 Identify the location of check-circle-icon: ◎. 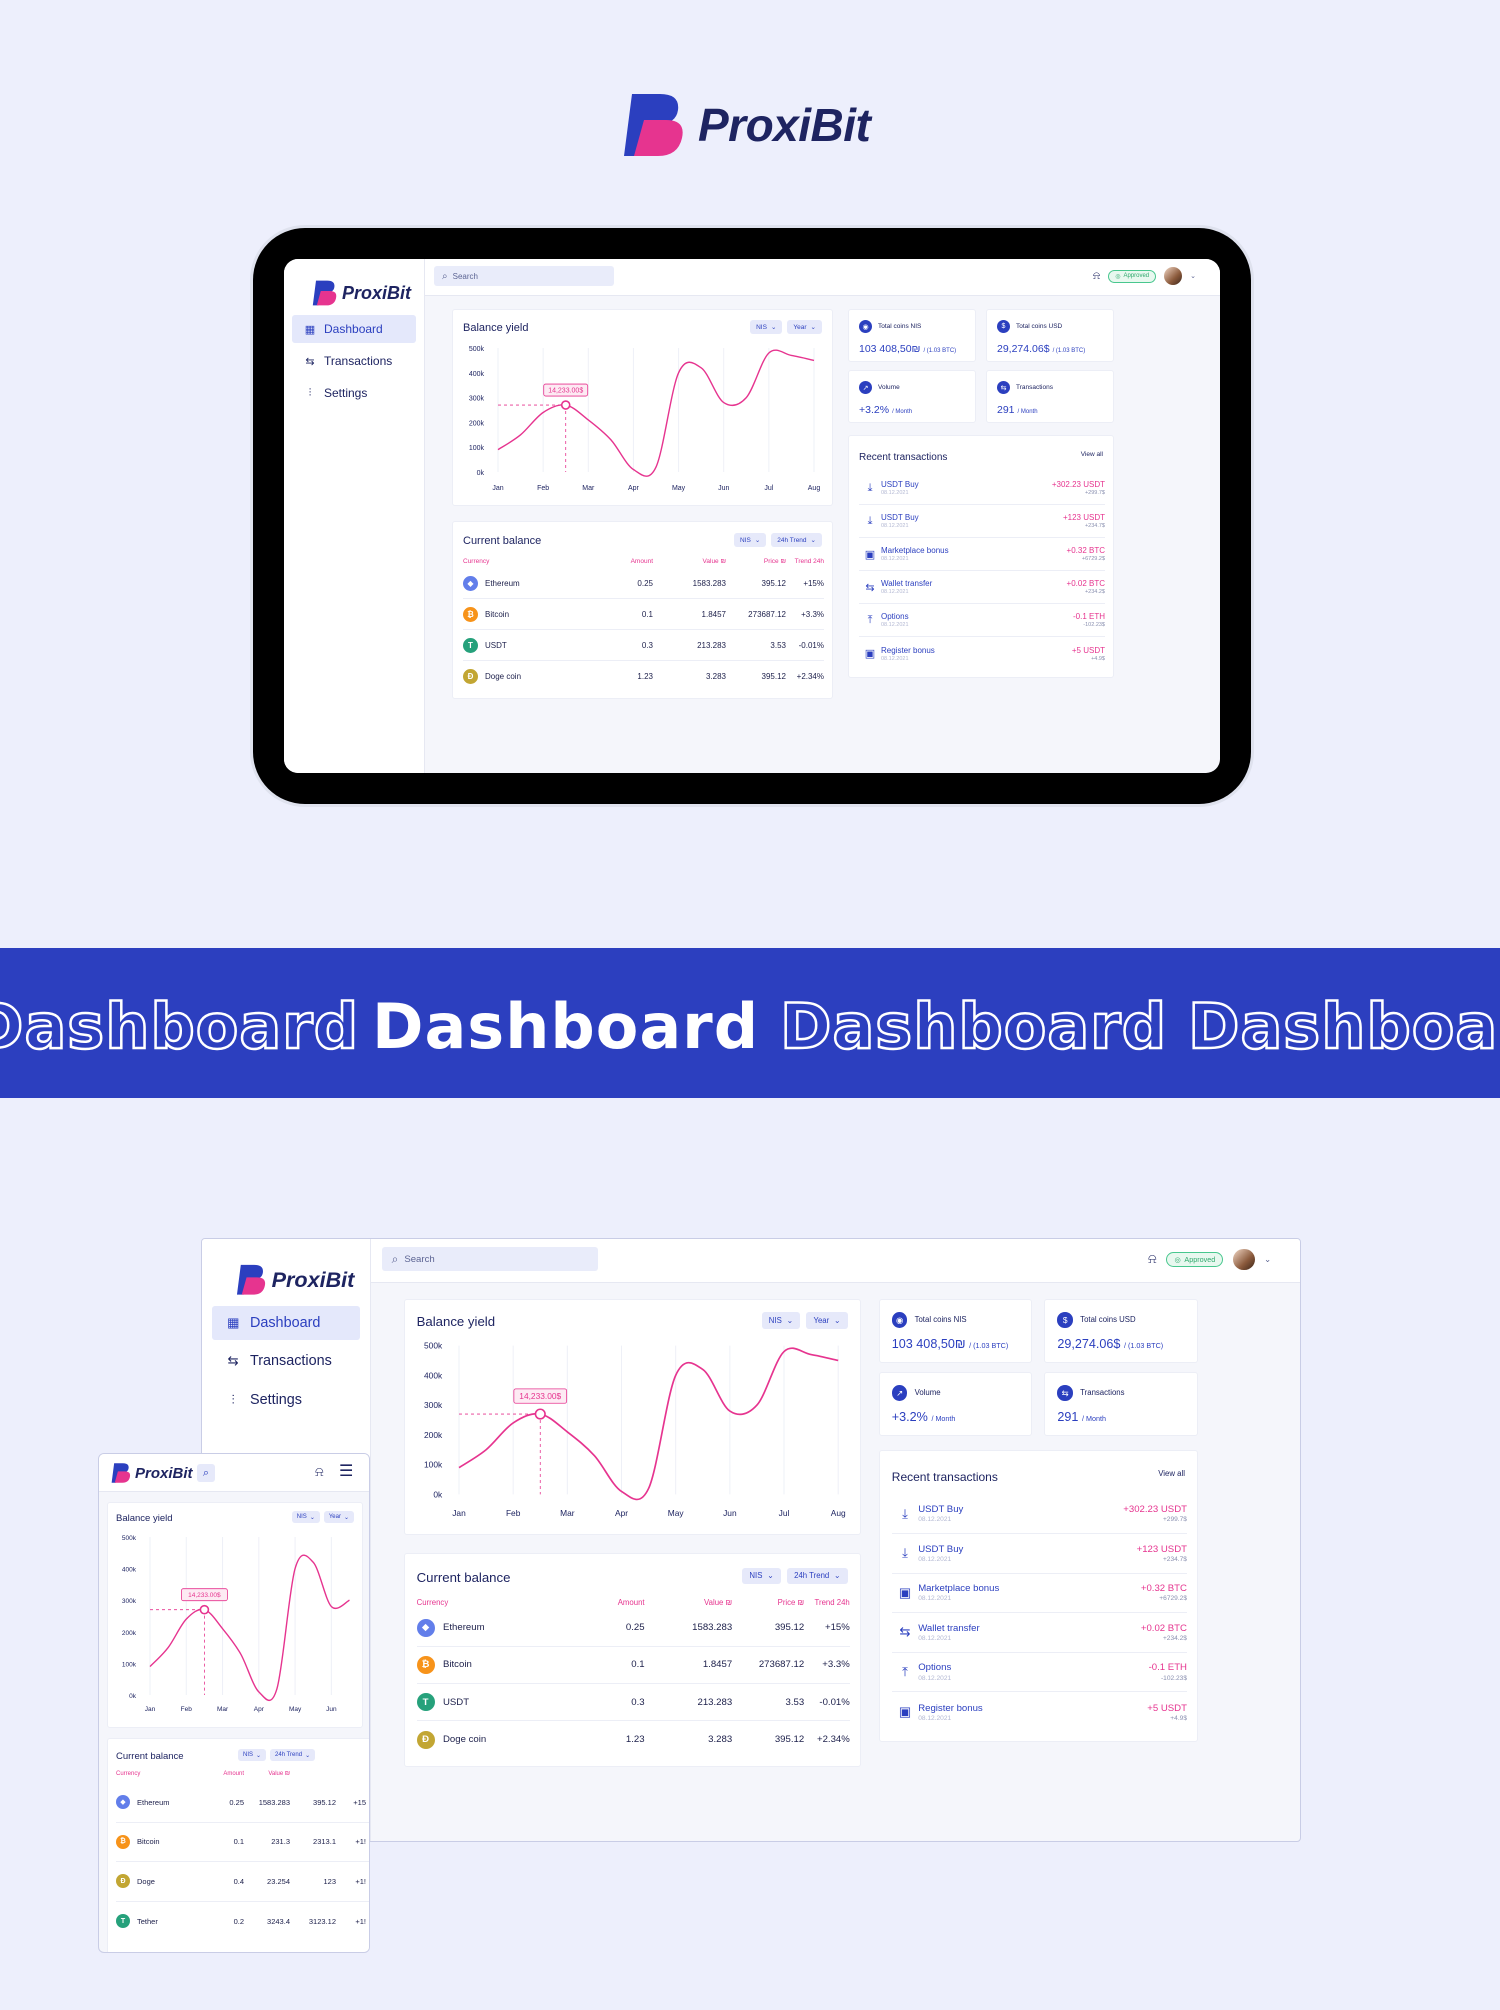
(1118, 276).